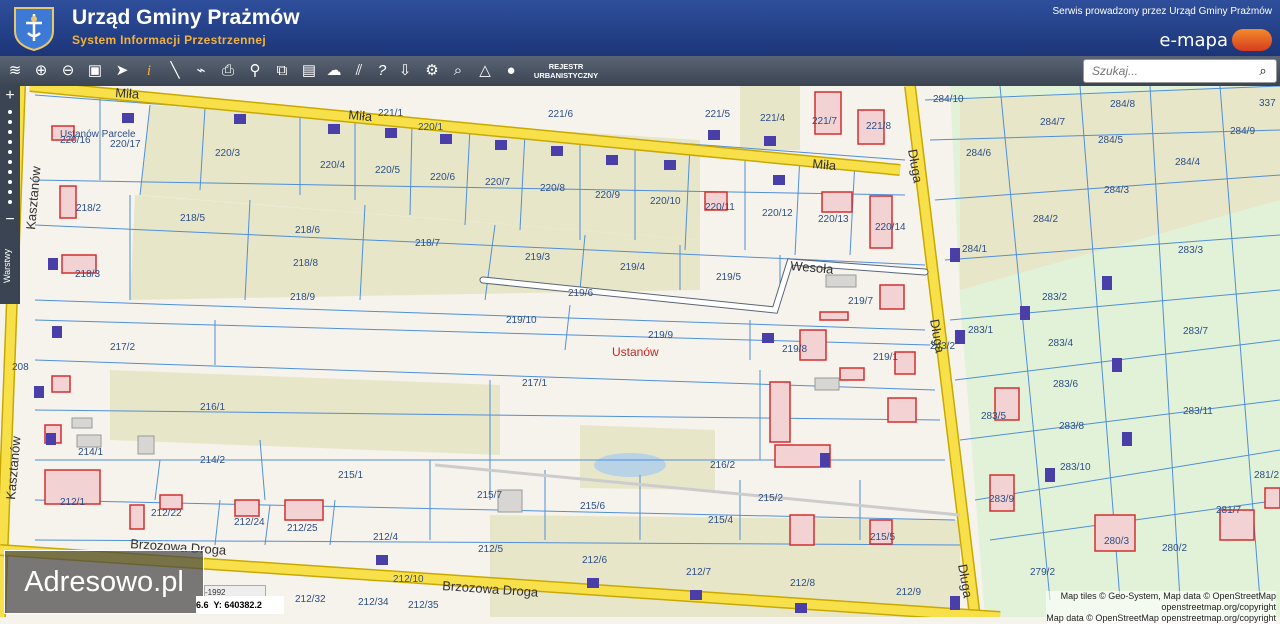  Describe the element at coordinates (1187, 162) in the screenshot. I see `parcel-label: 284/4` at that location.